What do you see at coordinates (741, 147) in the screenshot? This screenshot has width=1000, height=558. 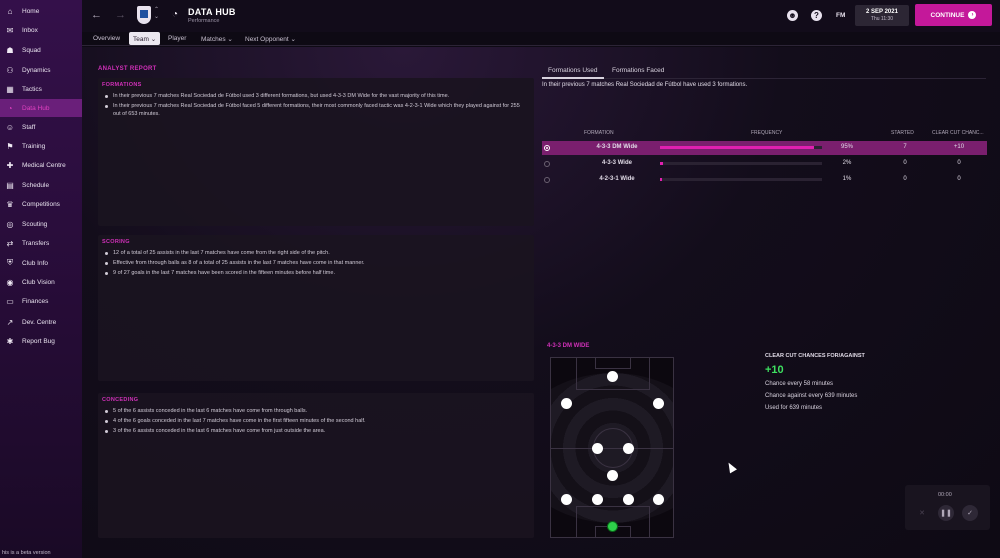 I see `frequency-bar` at bounding box center [741, 147].